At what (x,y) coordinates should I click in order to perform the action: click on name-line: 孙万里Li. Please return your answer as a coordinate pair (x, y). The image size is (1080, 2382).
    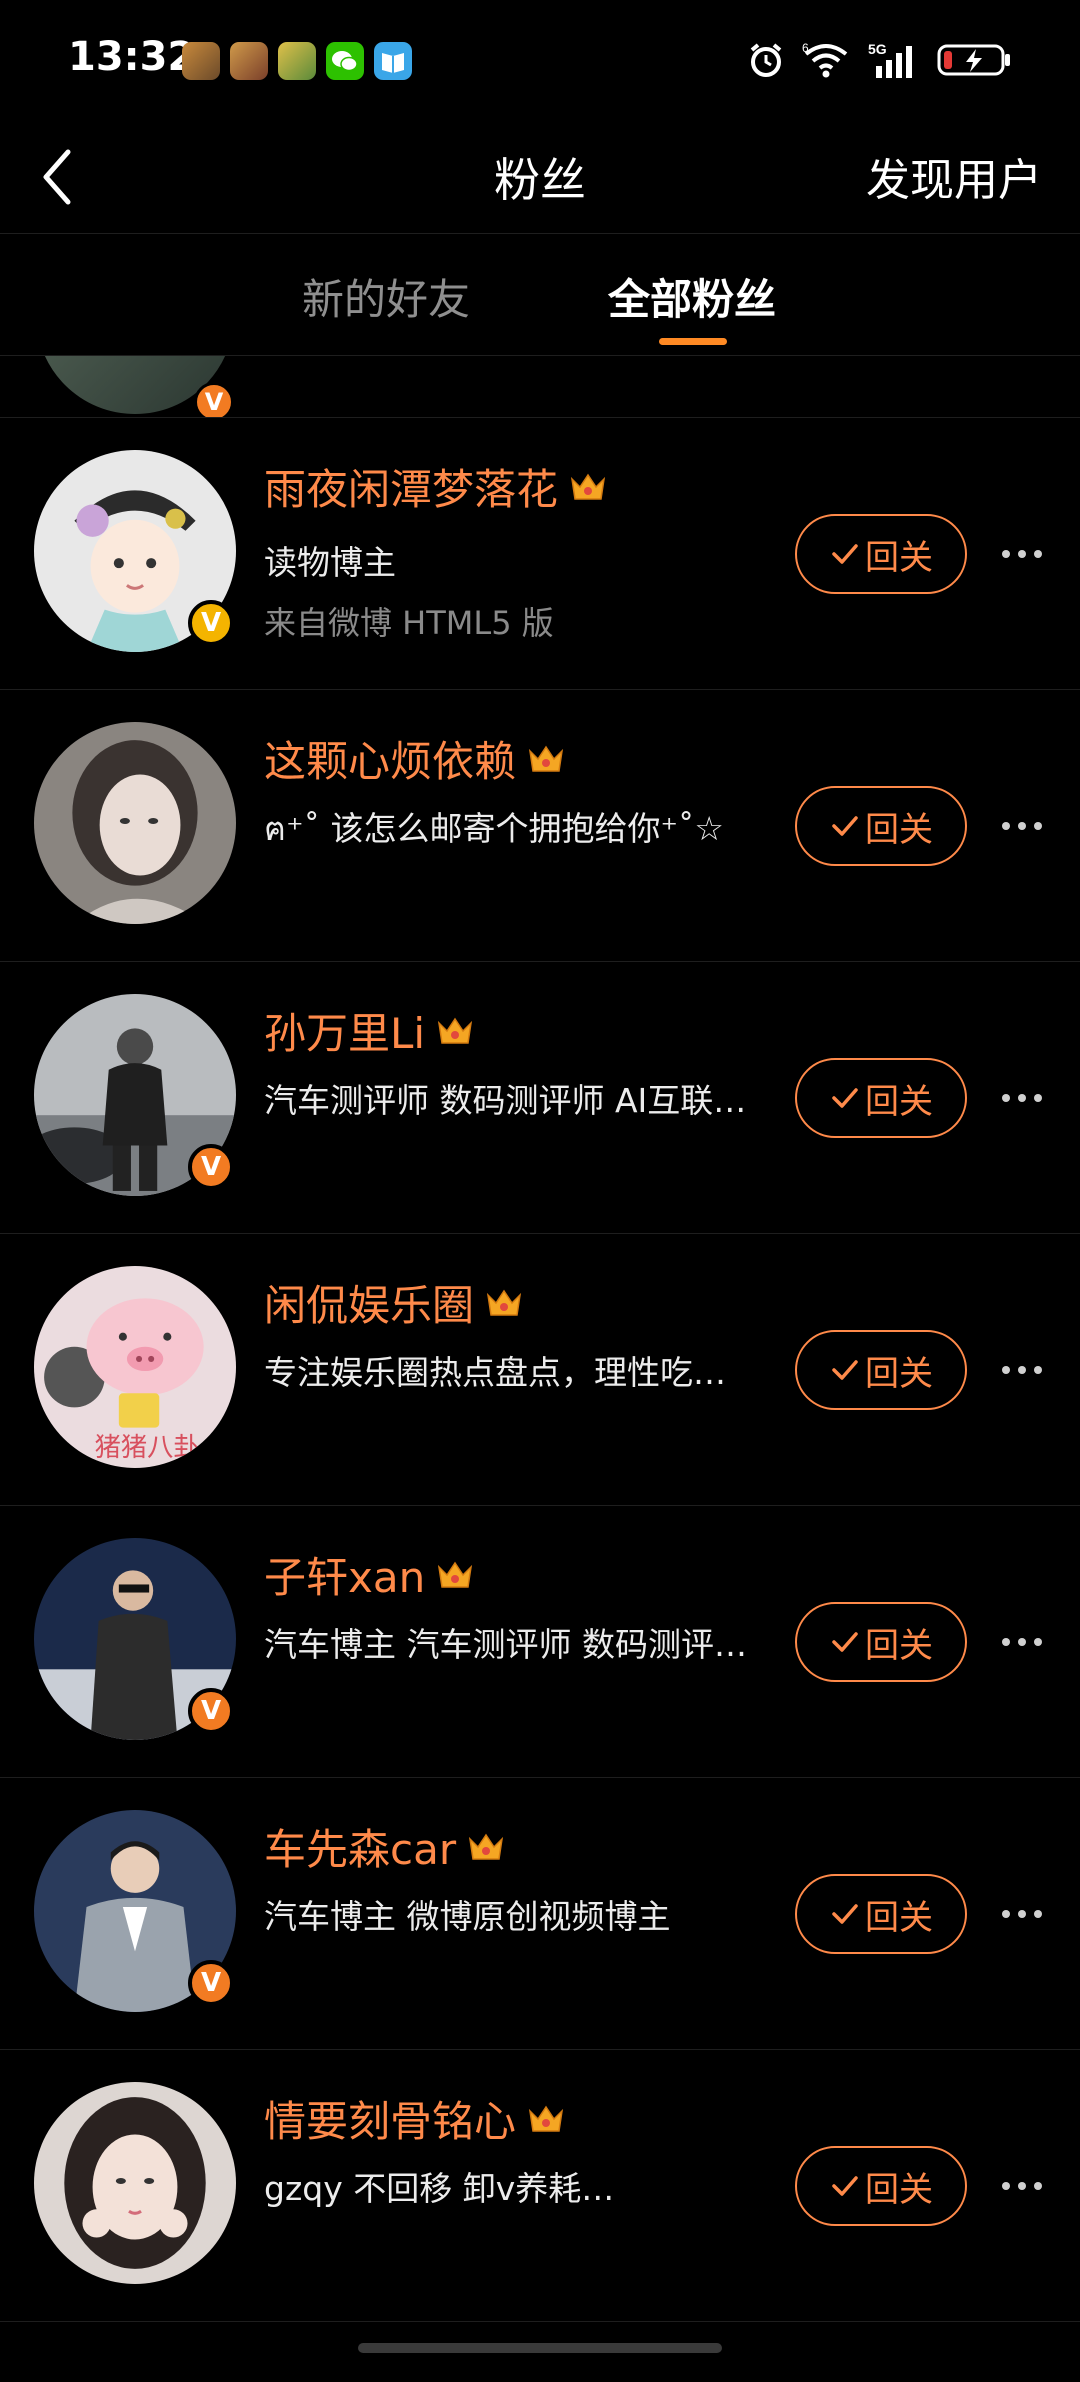
    Looking at the image, I should click on (369, 1030).